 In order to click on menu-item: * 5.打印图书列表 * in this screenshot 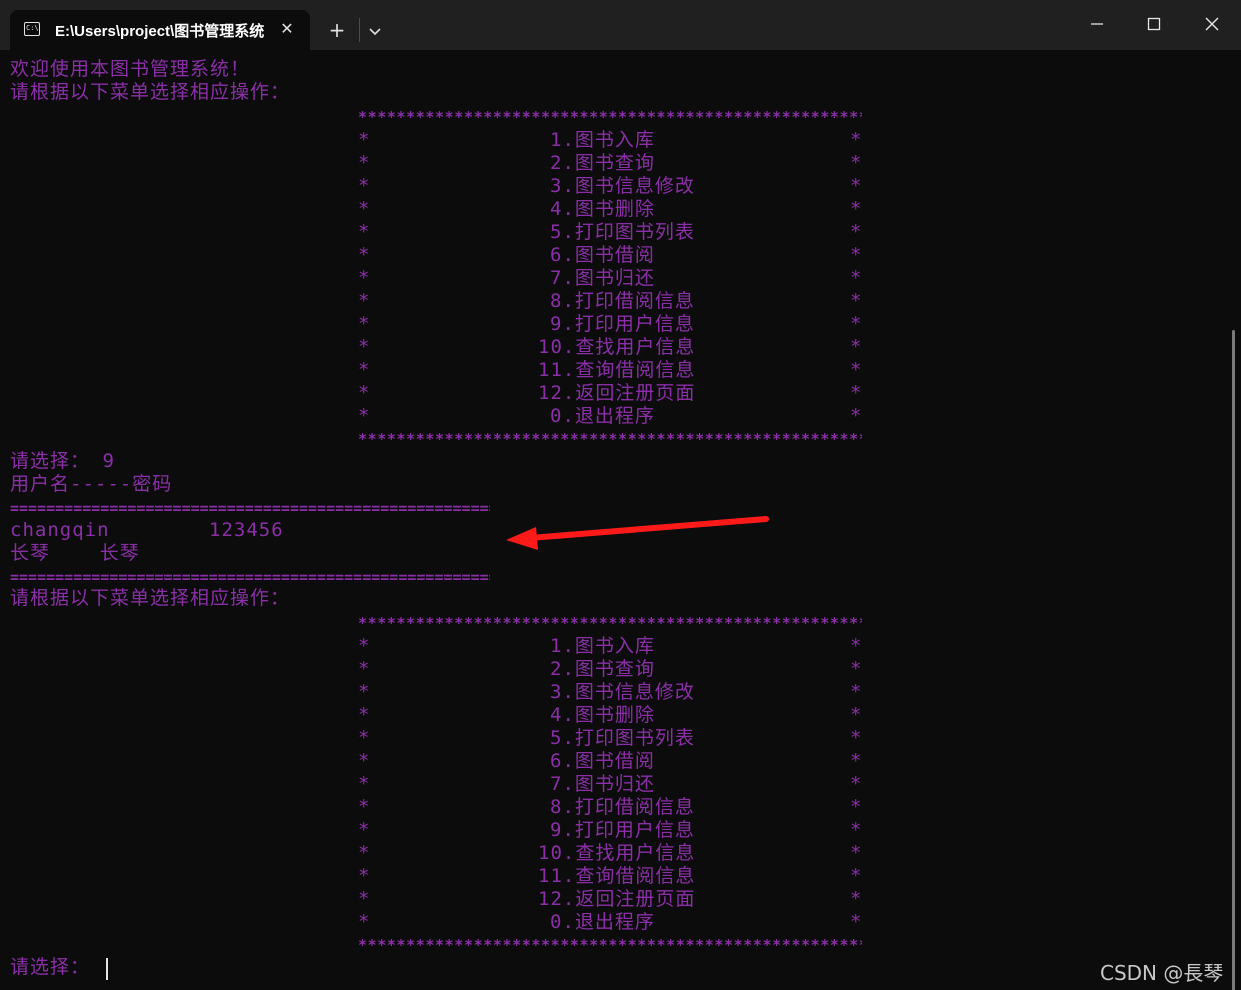, I will do `click(610, 738)`.